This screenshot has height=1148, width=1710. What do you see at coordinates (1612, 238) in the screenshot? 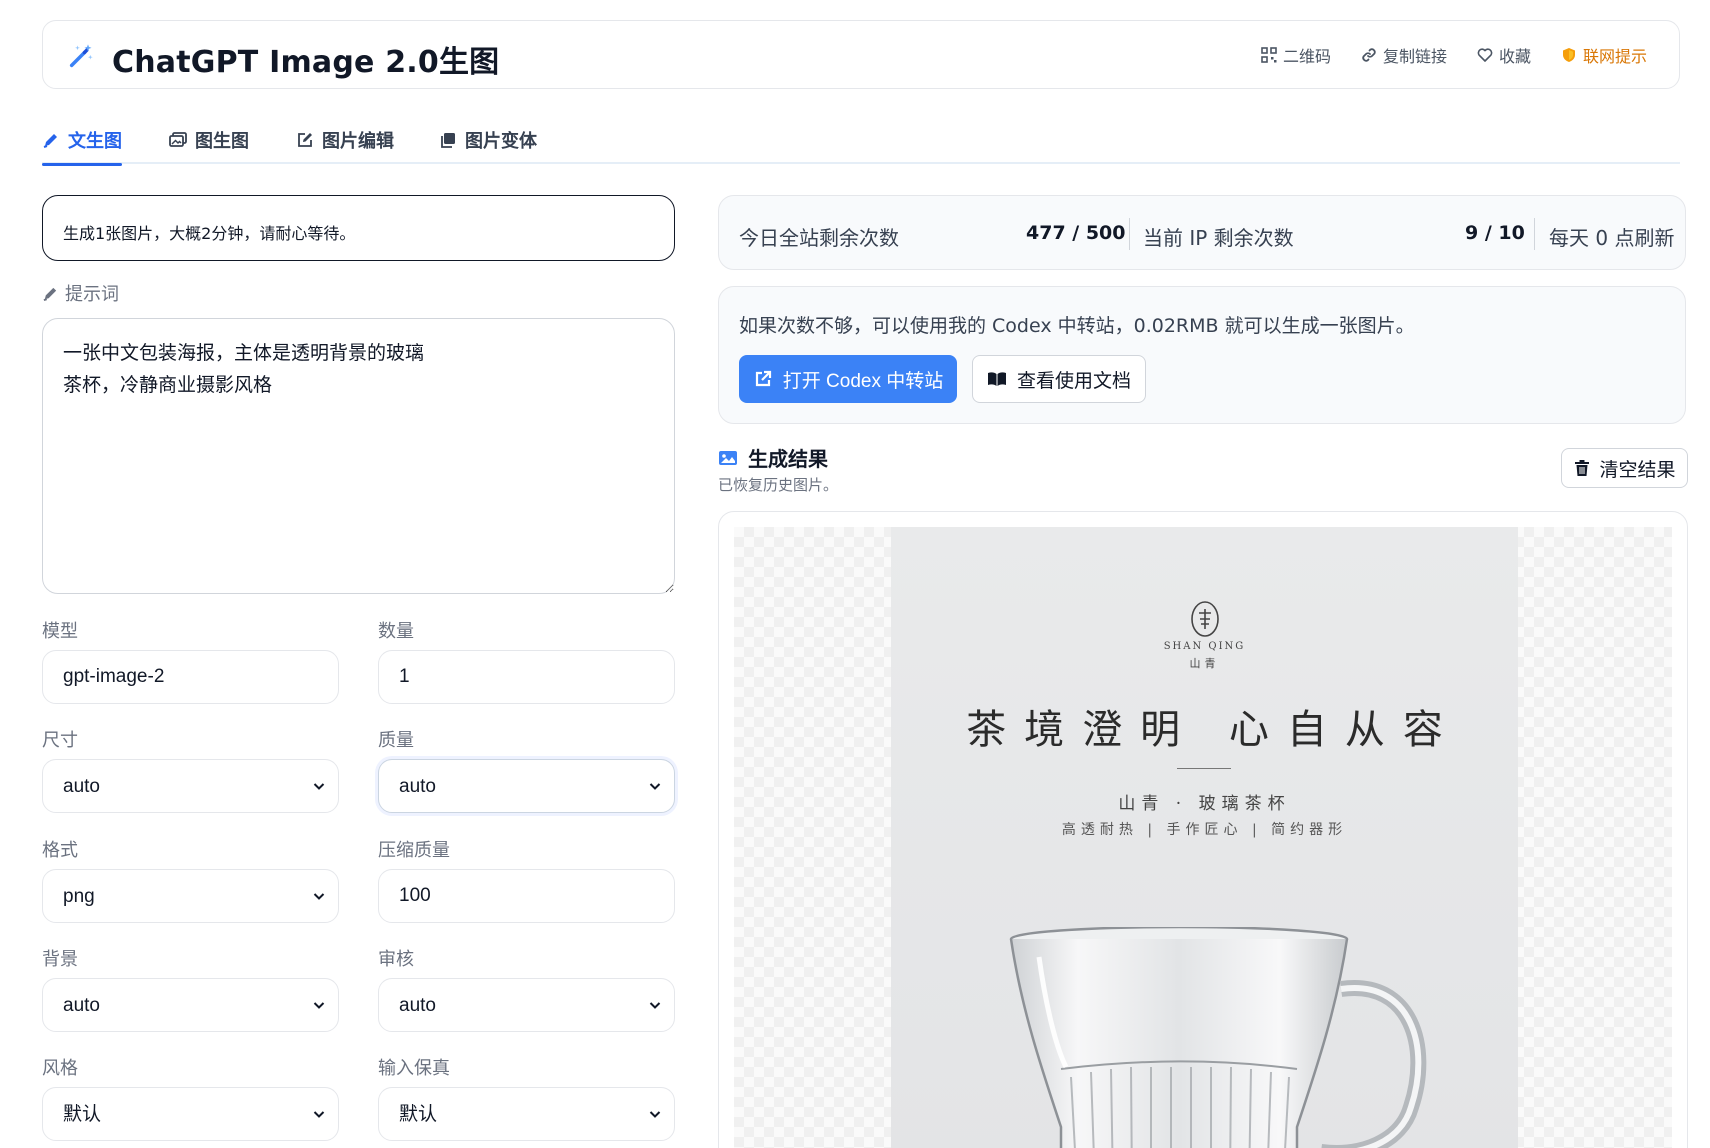
I see `refresh-note: 每天 0 点刷新` at bounding box center [1612, 238].